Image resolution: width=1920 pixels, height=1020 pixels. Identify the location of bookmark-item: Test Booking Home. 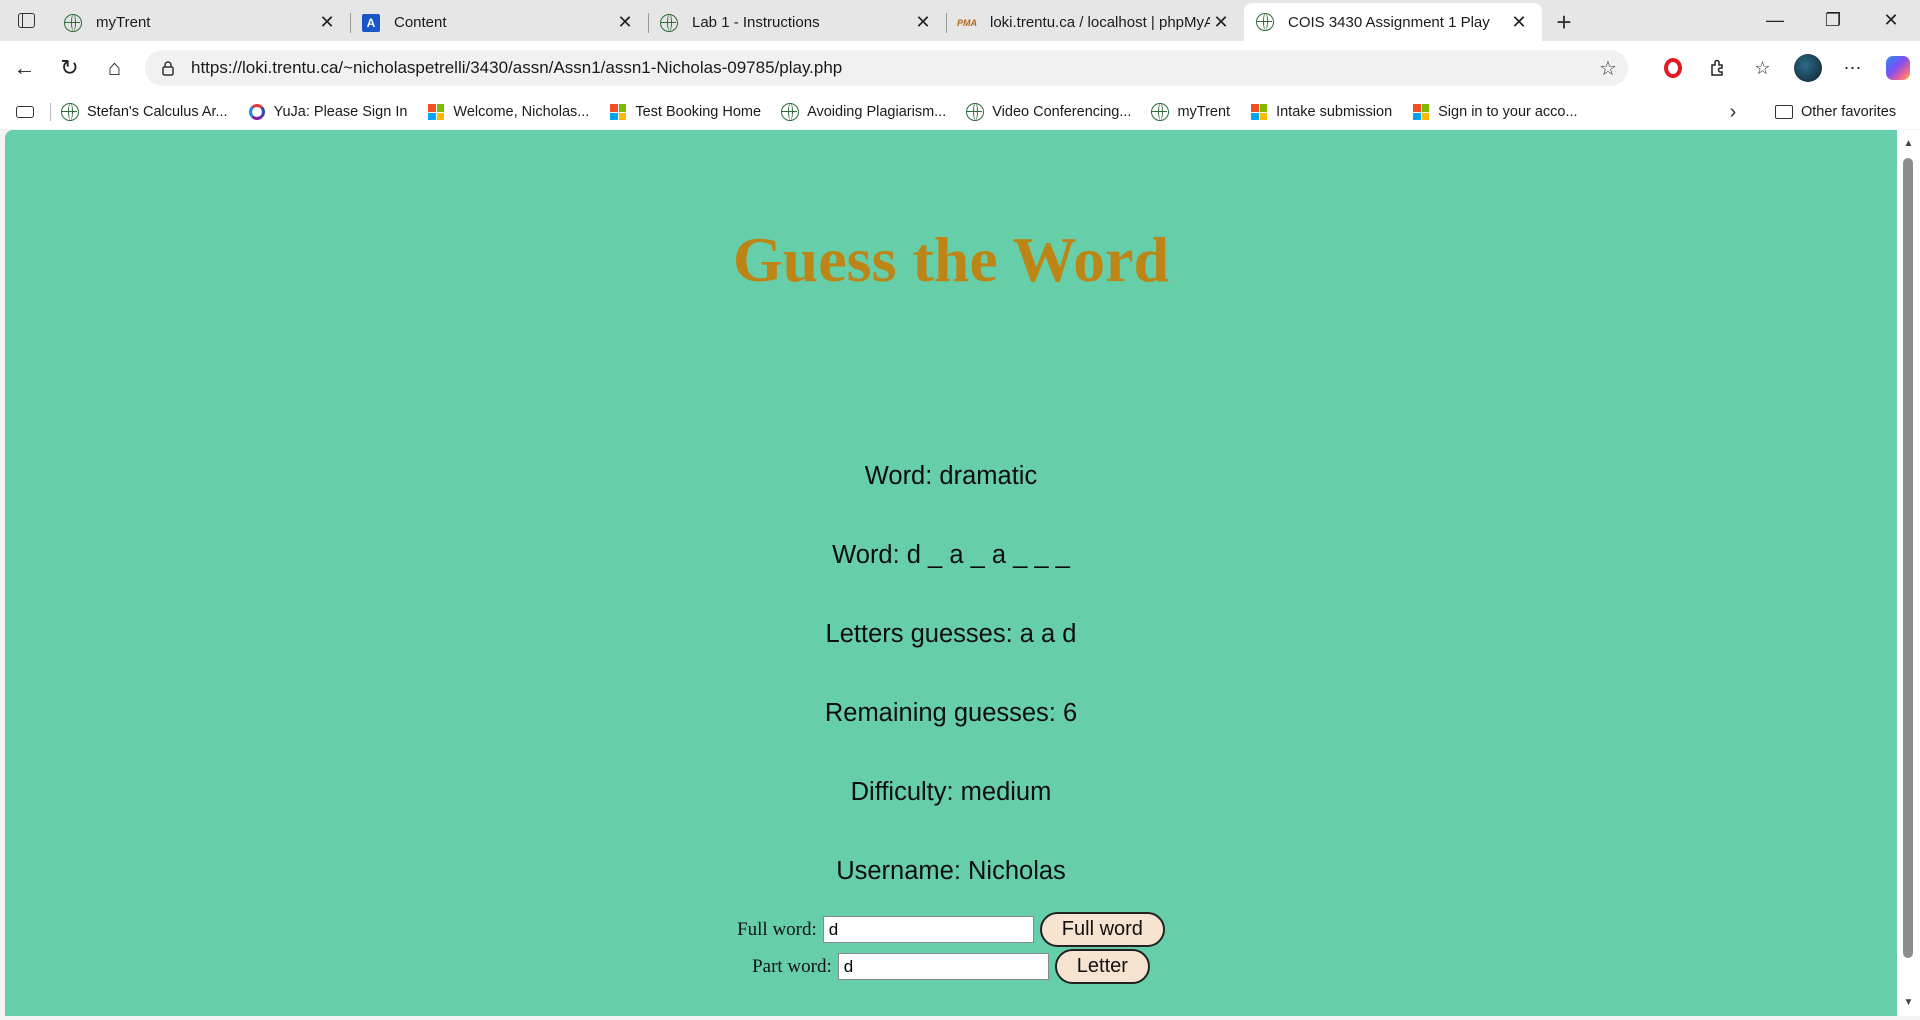
(685, 112).